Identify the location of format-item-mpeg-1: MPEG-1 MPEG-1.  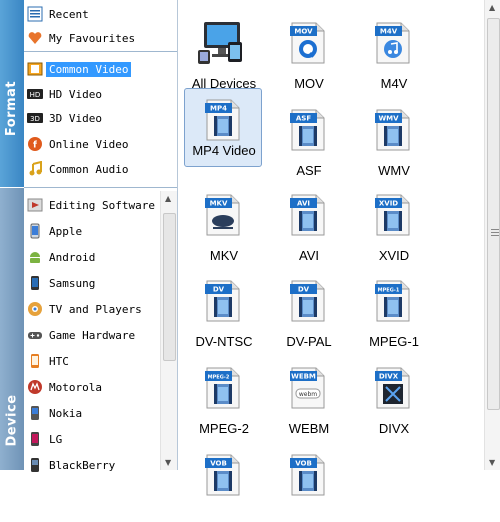
(394, 308).